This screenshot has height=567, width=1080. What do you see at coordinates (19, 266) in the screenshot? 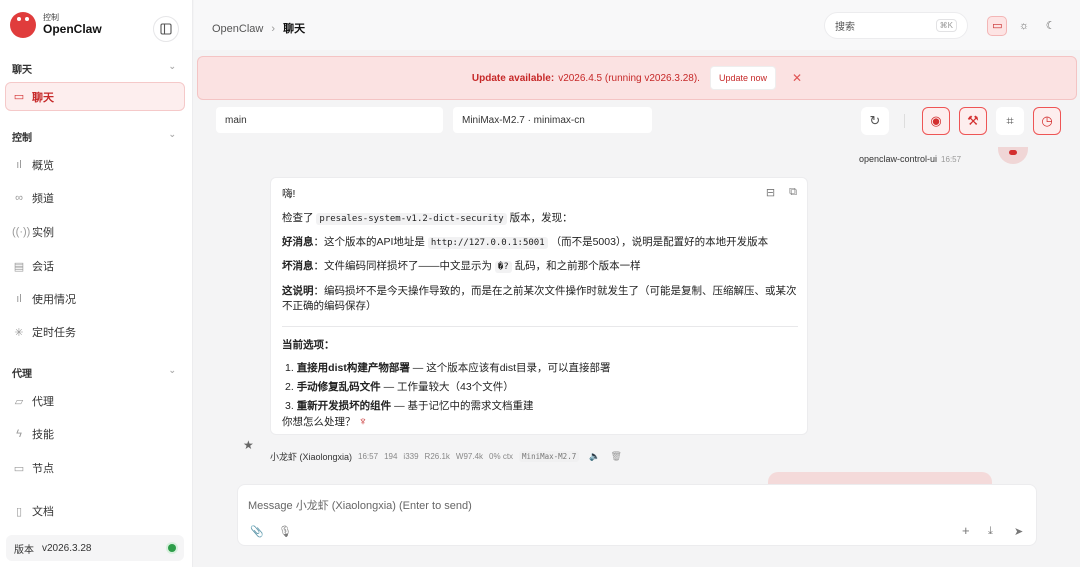
I see `document-icon: ▤` at bounding box center [19, 266].